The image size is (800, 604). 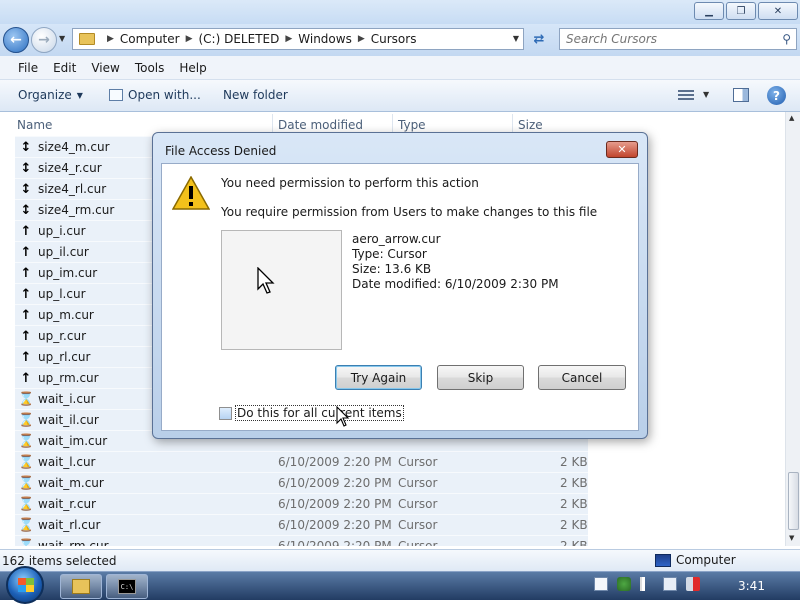 I want to click on file-size: Size: 13.6 KB, so click(x=392, y=269).